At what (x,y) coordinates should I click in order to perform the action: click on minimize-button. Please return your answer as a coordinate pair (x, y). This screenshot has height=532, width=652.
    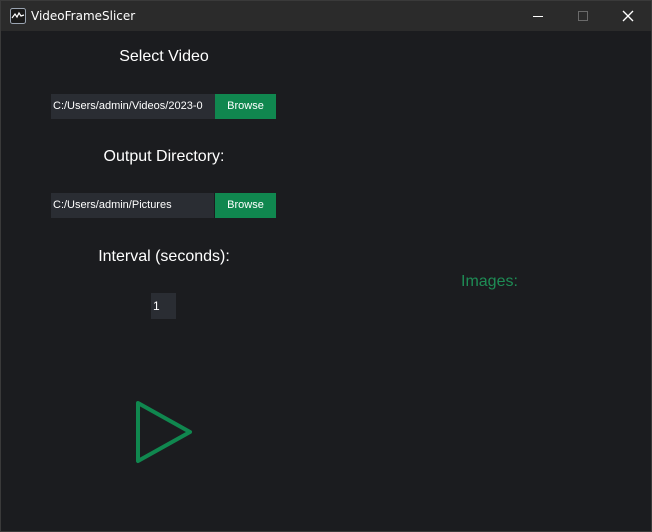
    Looking at the image, I should click on (538, 16).